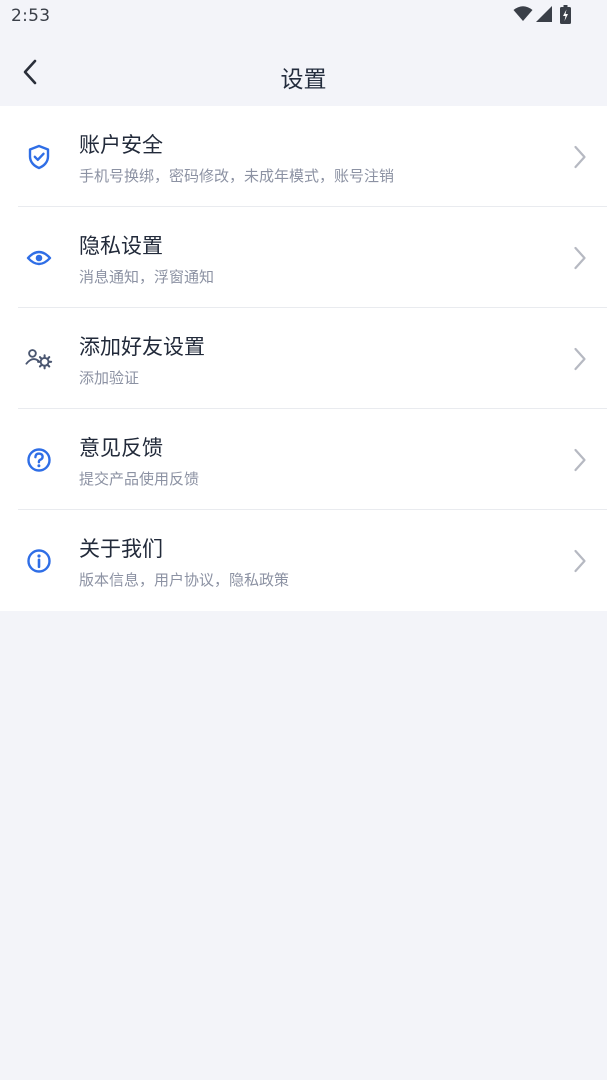  Describe the element at coordinates (303, 17) in the screenshot. I see `status-bar: 2:53` at that location.